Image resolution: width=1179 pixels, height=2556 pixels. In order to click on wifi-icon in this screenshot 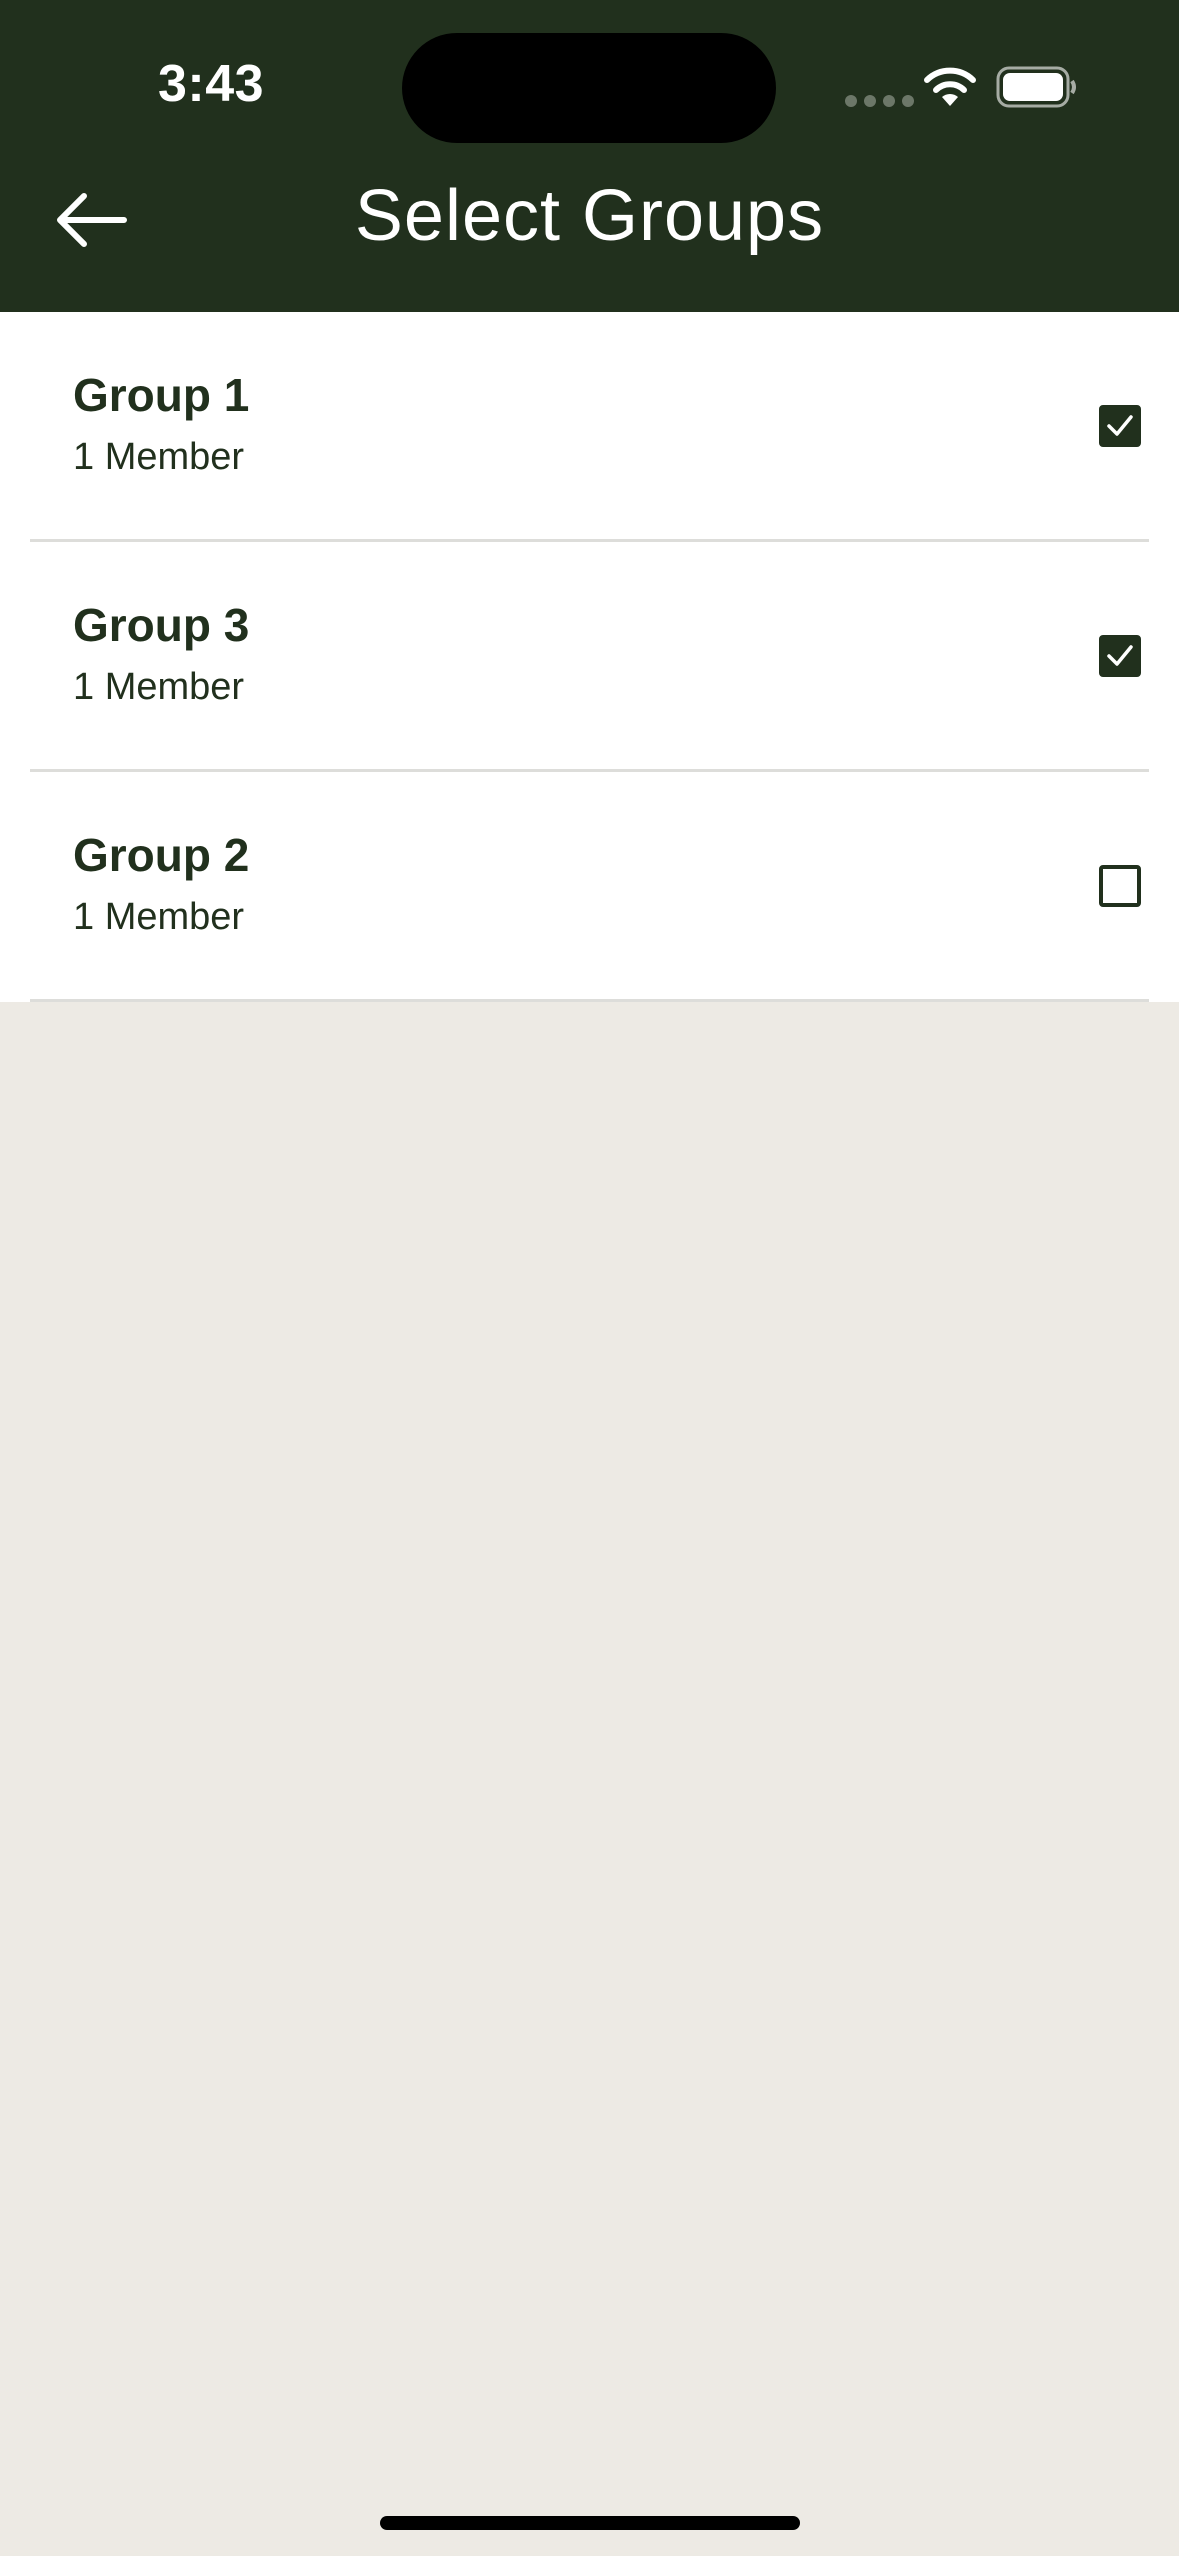, I will do `click(950, 86)`.